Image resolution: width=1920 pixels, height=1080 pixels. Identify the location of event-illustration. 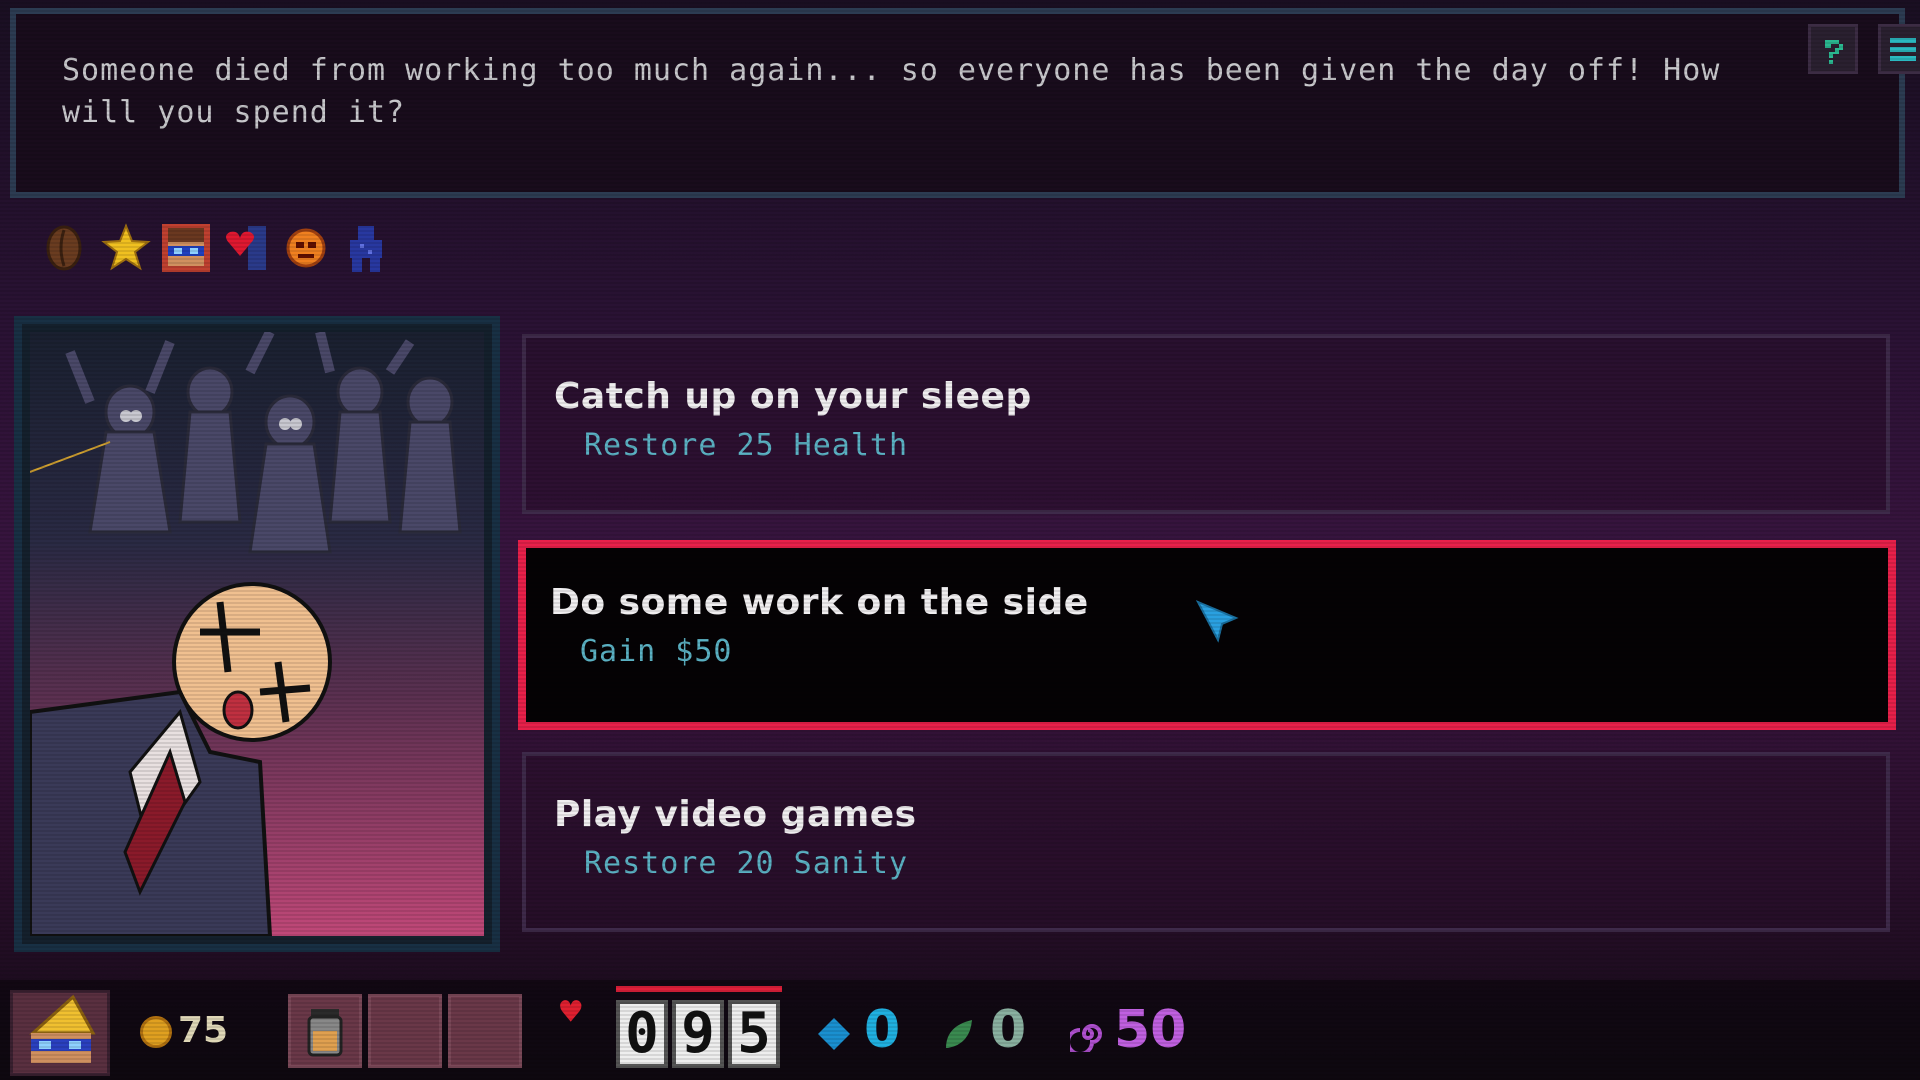
(257, 634).